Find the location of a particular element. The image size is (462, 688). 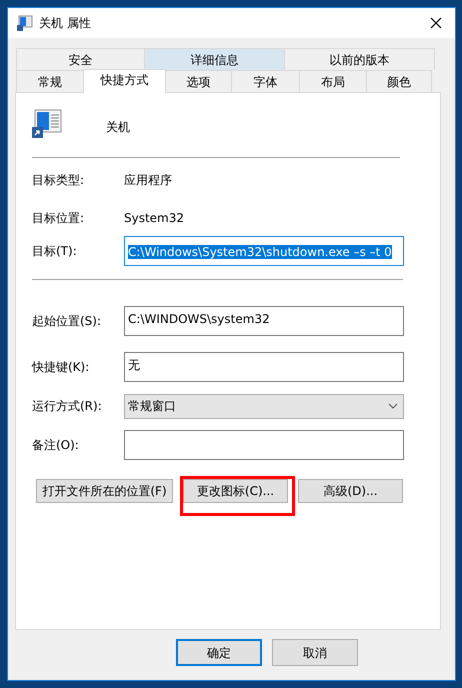

field-label: 目标位置: is located at coordinates (59, 218).